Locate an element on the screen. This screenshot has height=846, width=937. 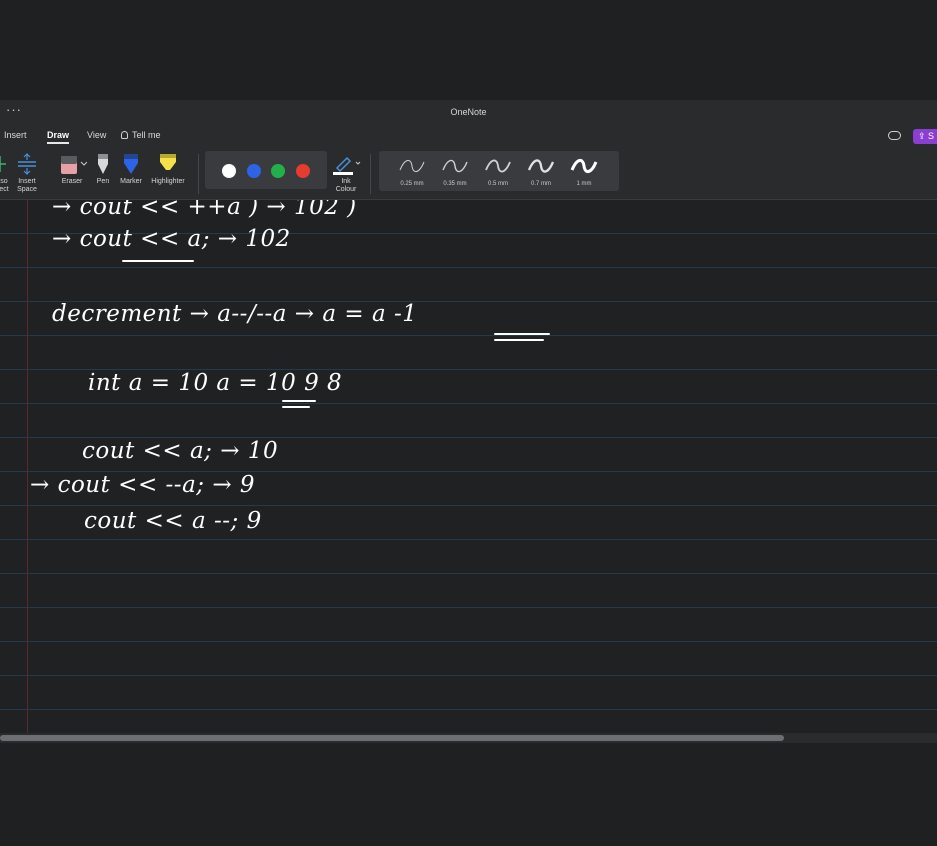
lasso-select-button: so ect is located at coordinates (7, 173).